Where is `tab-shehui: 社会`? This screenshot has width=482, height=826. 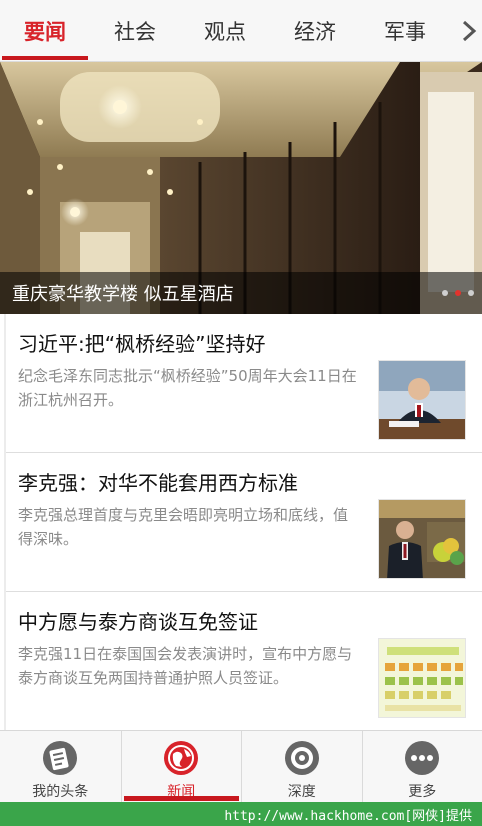 tab-shehui: 社会 is located at coordinates (135, 31).